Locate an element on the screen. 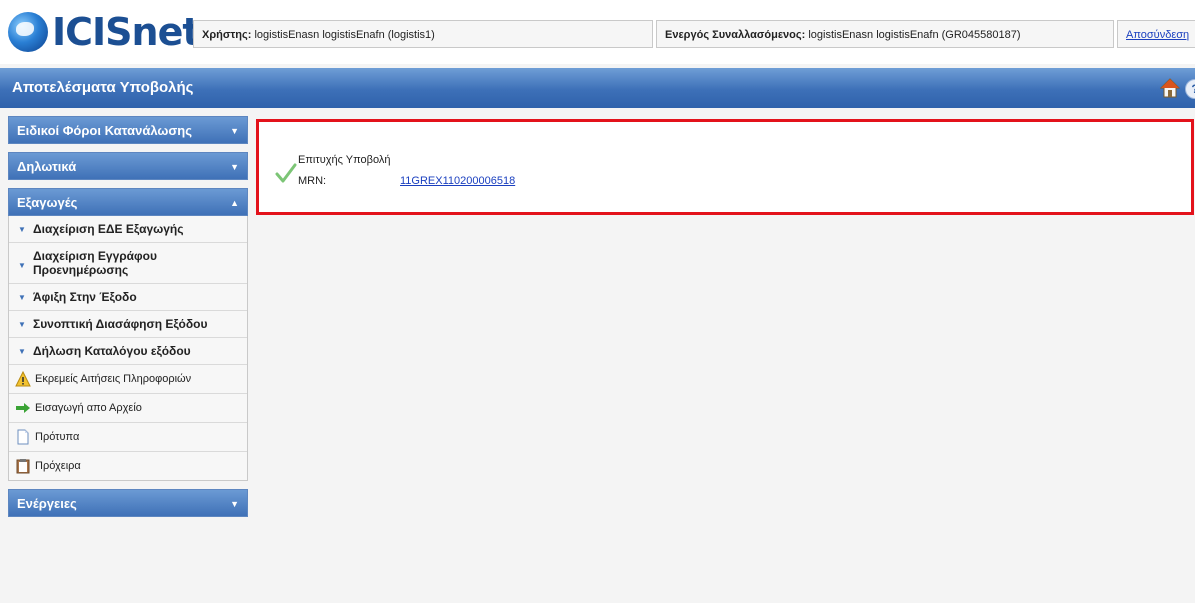 This screenshot has height=603, width=1195. menu-exports-label: Εξαγωγές is located at coordinates (47, 202).